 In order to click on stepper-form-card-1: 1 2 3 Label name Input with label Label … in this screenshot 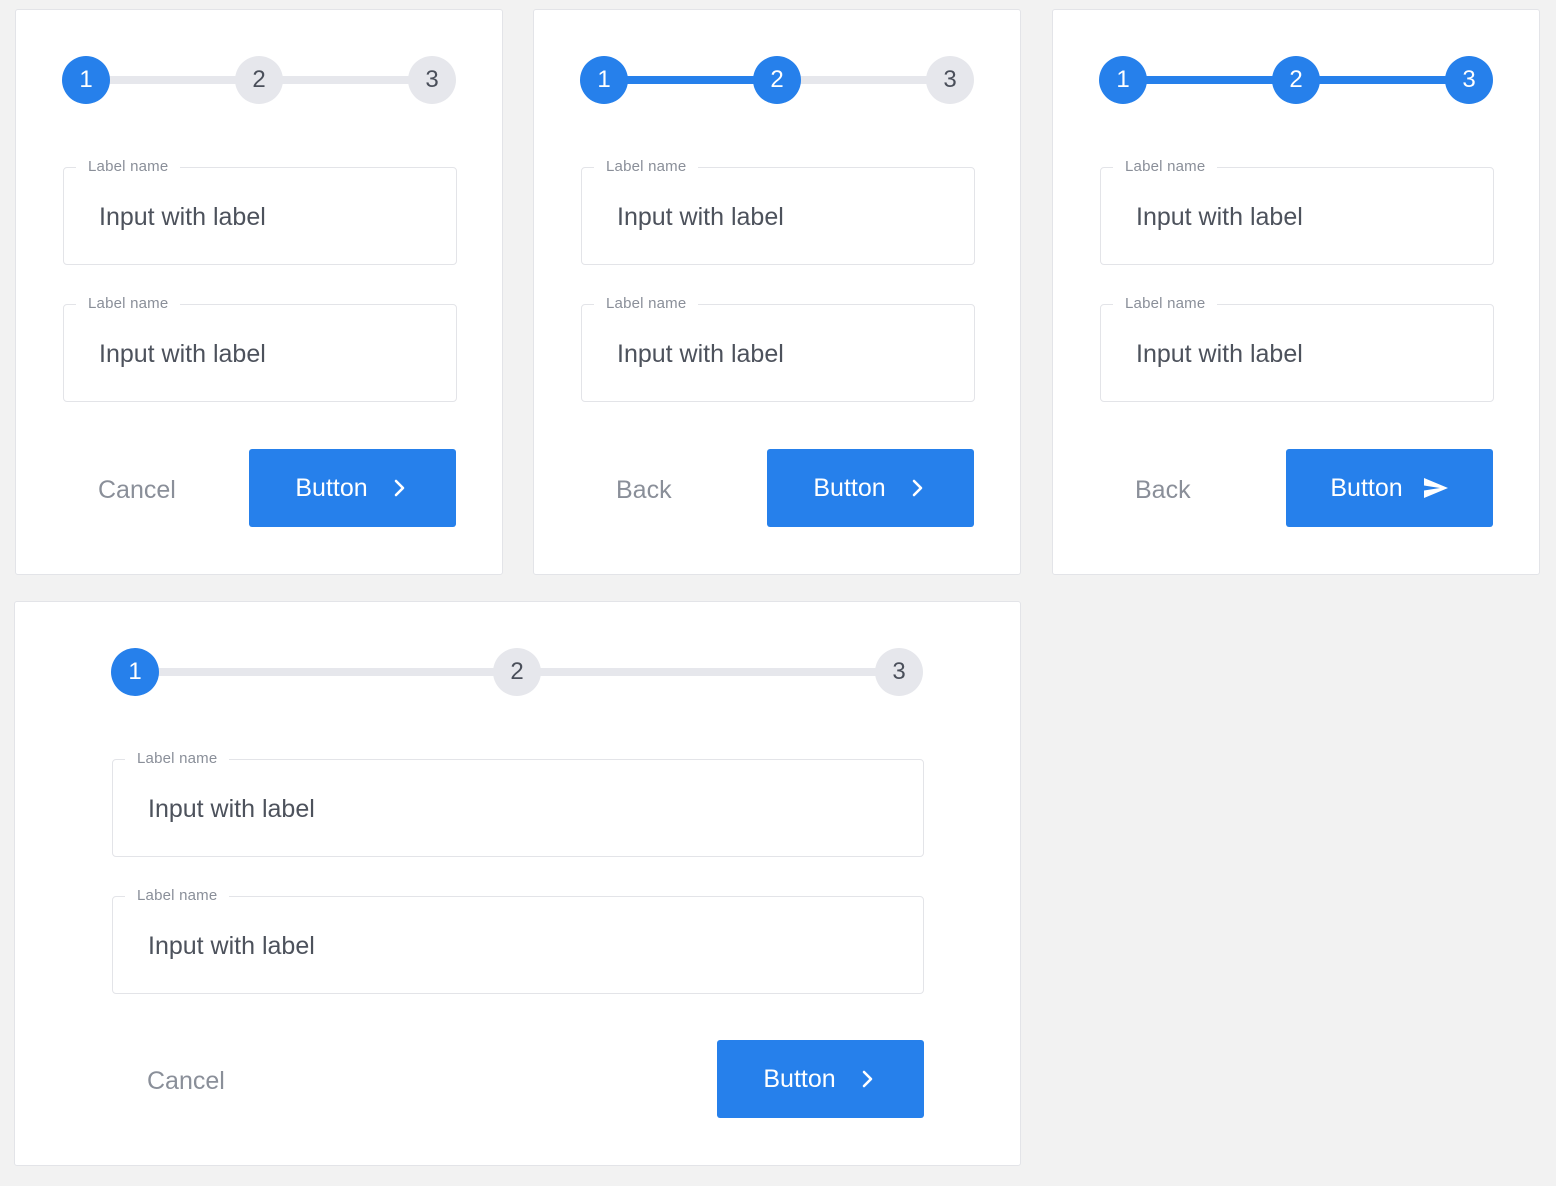, I will do `click(259, 292)`.